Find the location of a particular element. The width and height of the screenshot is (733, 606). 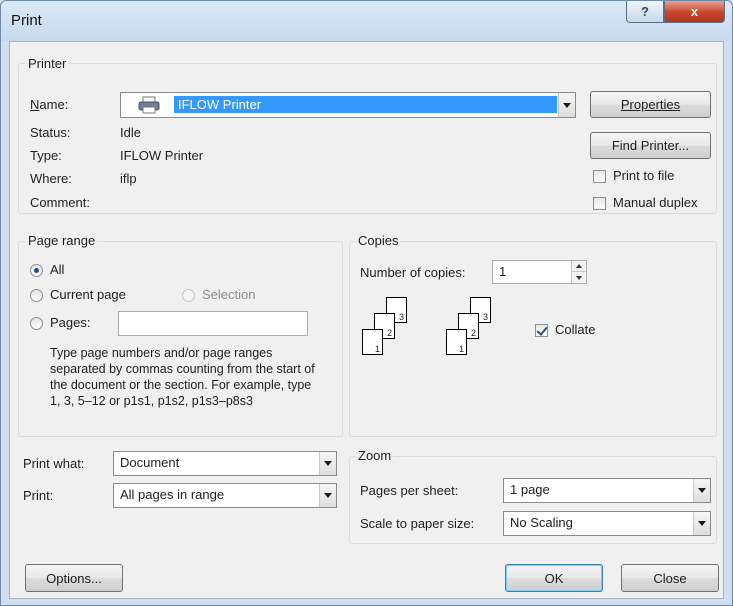

close-window-button: x is located at coordinates (694, 12).